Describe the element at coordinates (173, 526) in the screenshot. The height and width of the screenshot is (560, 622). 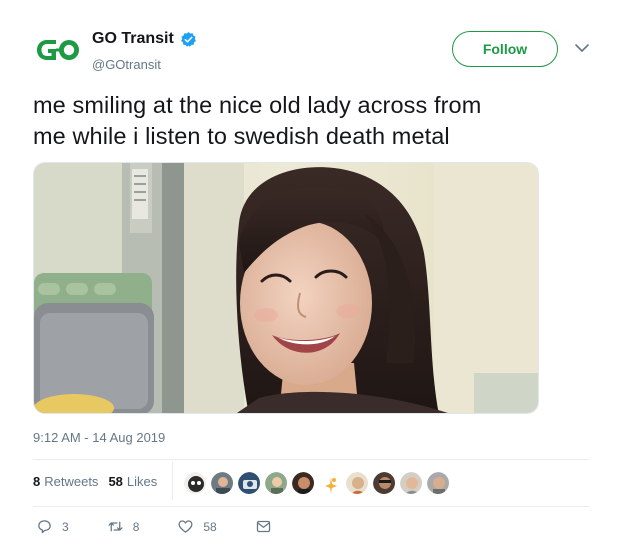
I see `tweet-actions: 3 8 58` at that location.